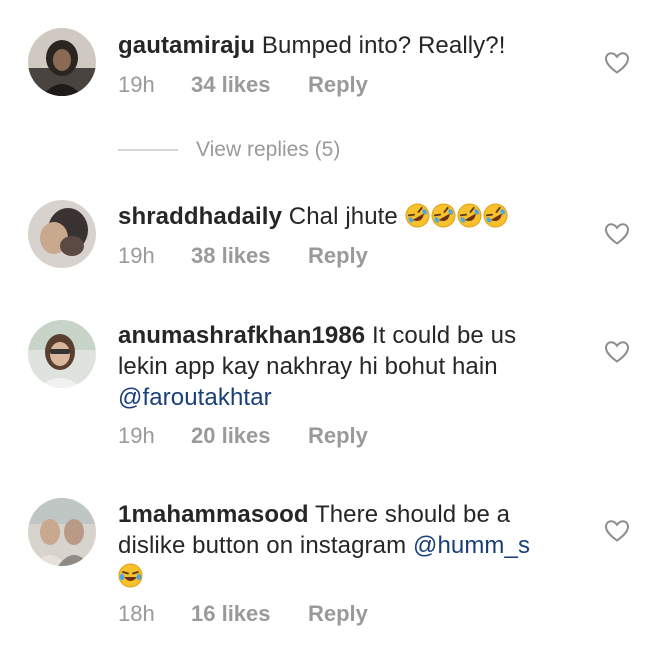 This screenshot has width=670, height=649. What do you see at coordinates (249, 256) in the screenshot?
I see `comment-likes: 38 likes` at bounding box center [249, 256].